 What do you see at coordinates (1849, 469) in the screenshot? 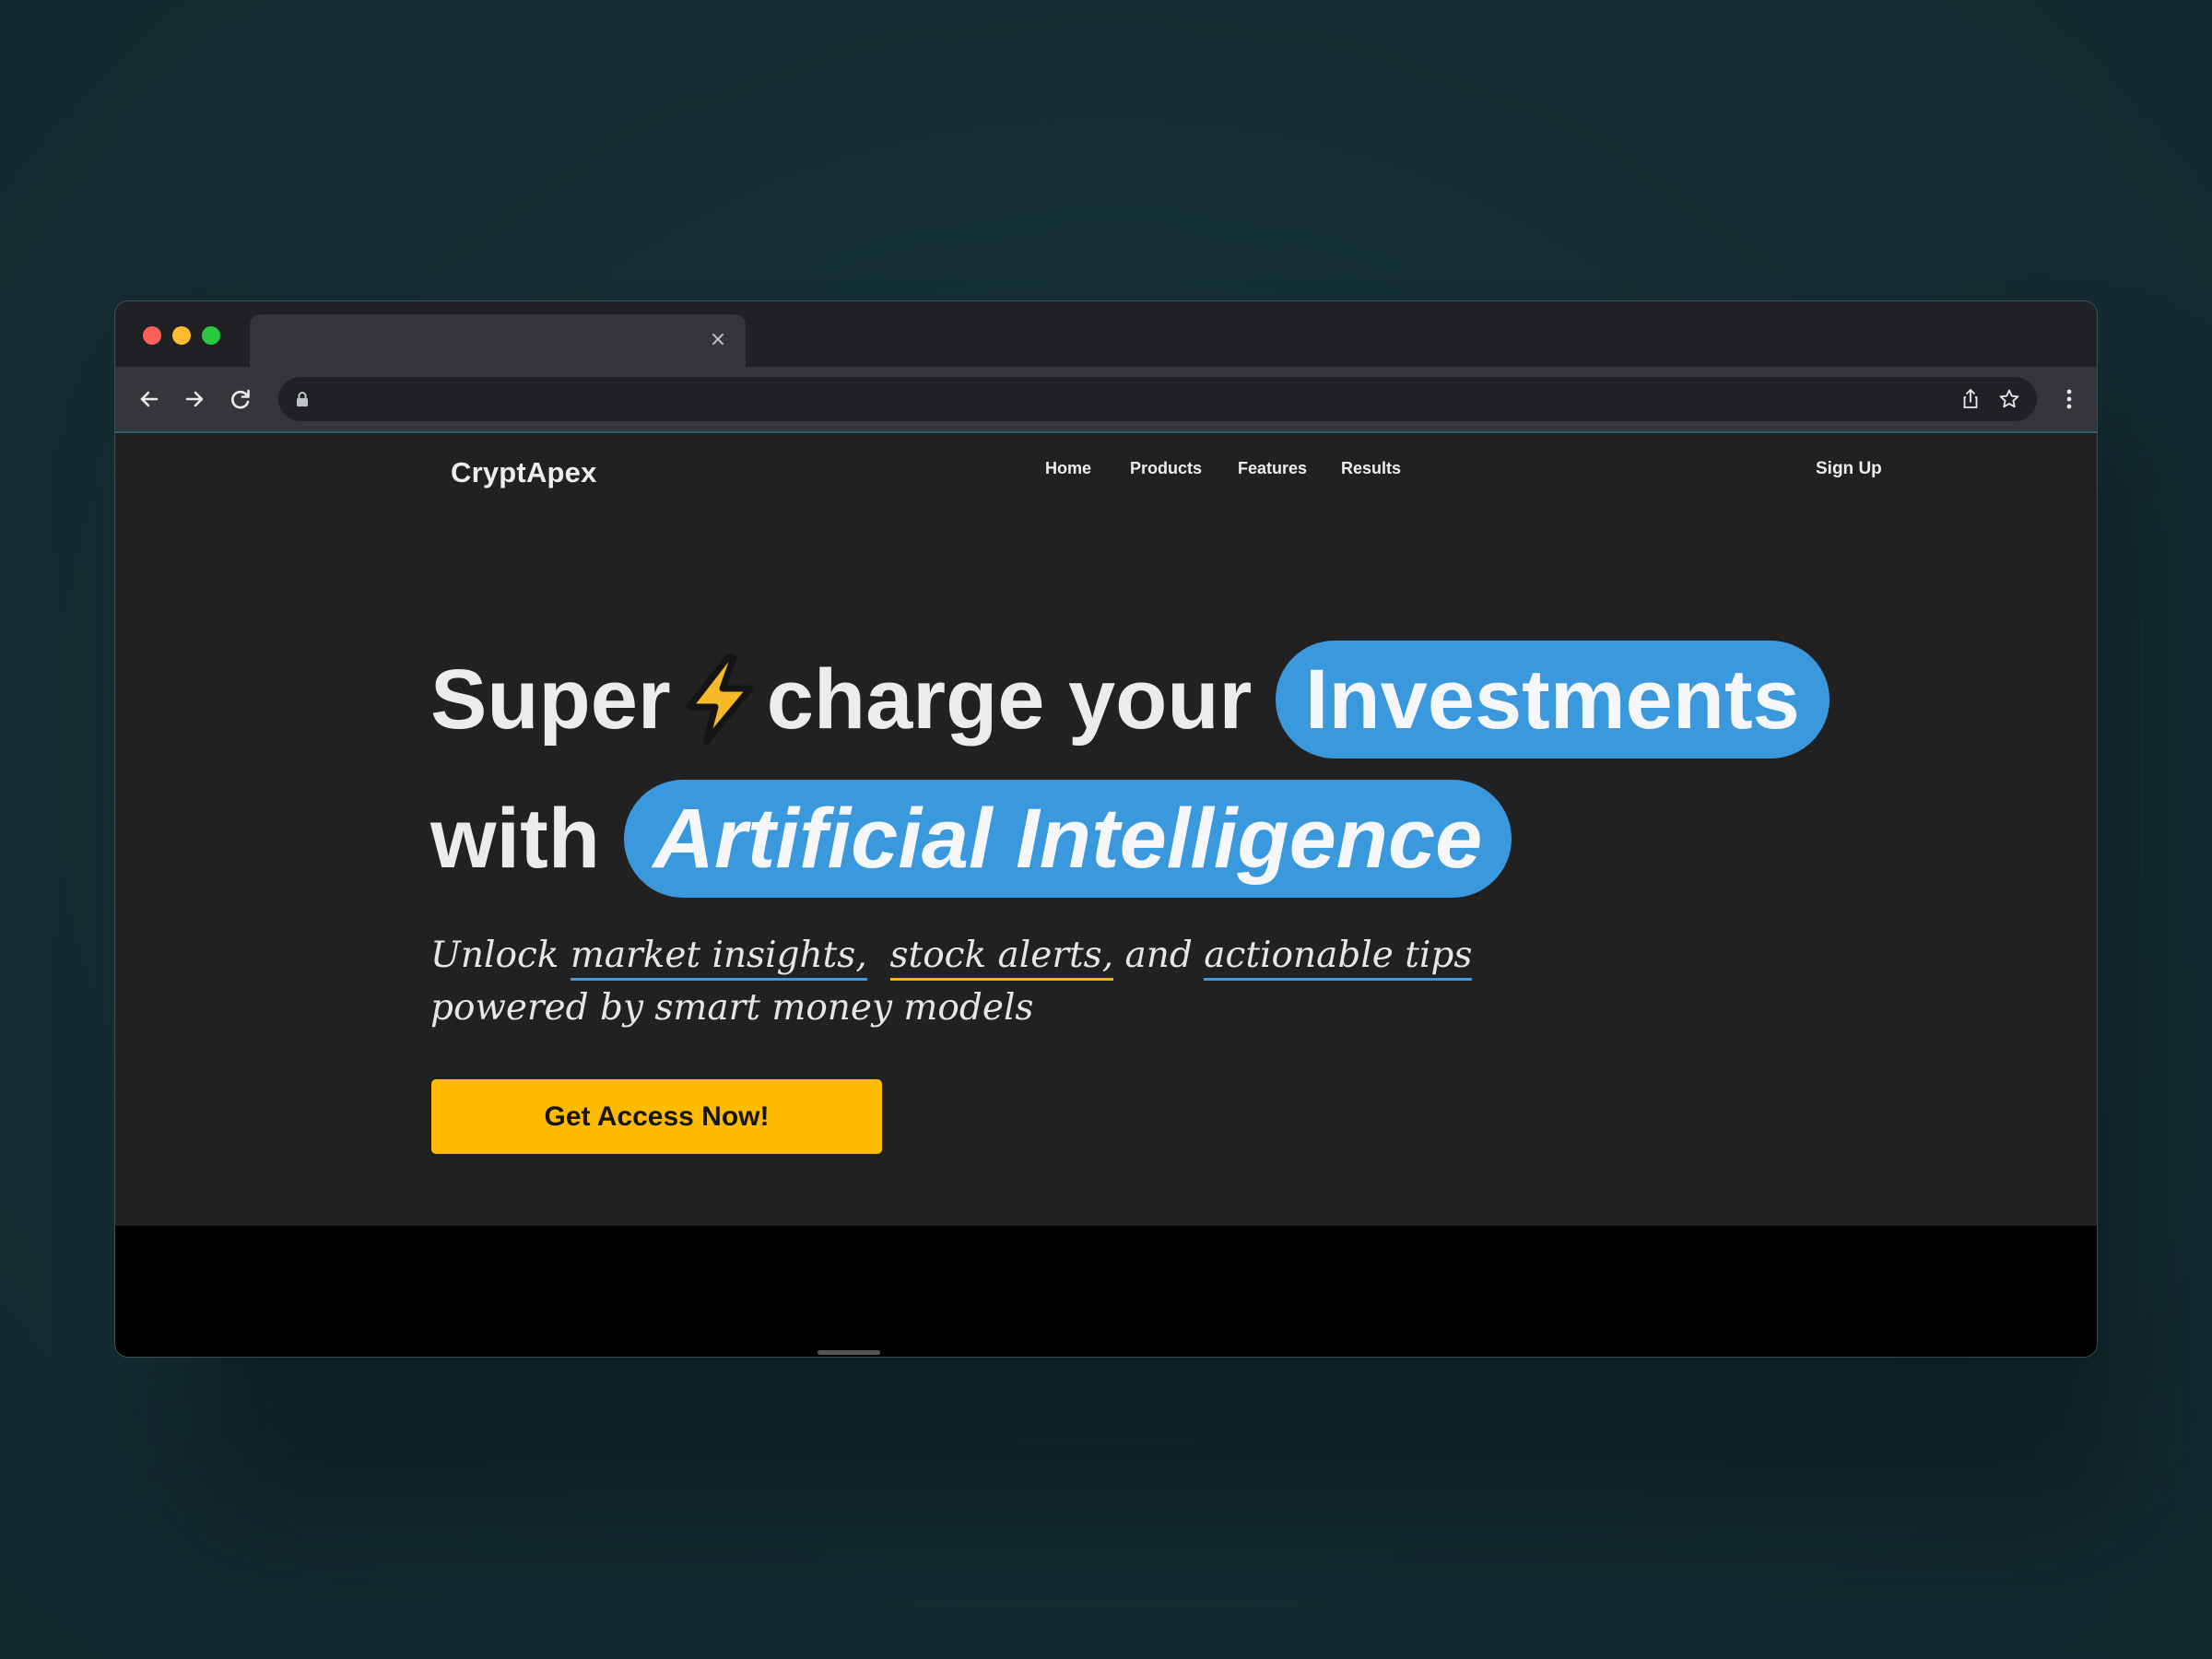
I see `sign-up-link: Sign Up` at bounding box center [1849, 469].